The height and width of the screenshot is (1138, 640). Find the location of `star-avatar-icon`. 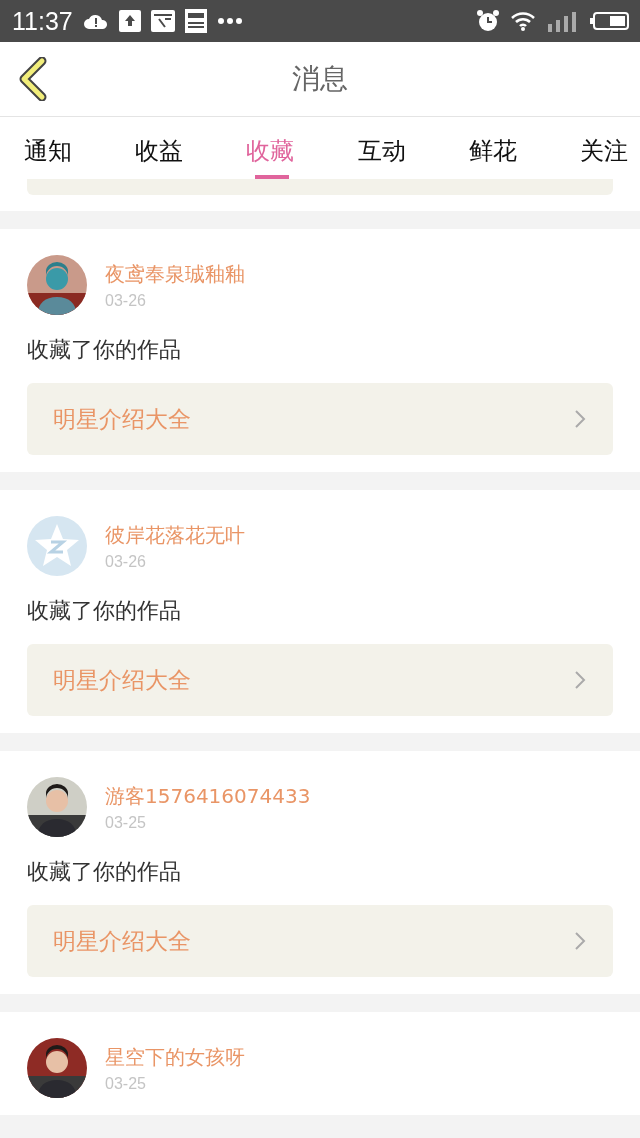

star-avatar-icon is located at coordinates (57, 546).